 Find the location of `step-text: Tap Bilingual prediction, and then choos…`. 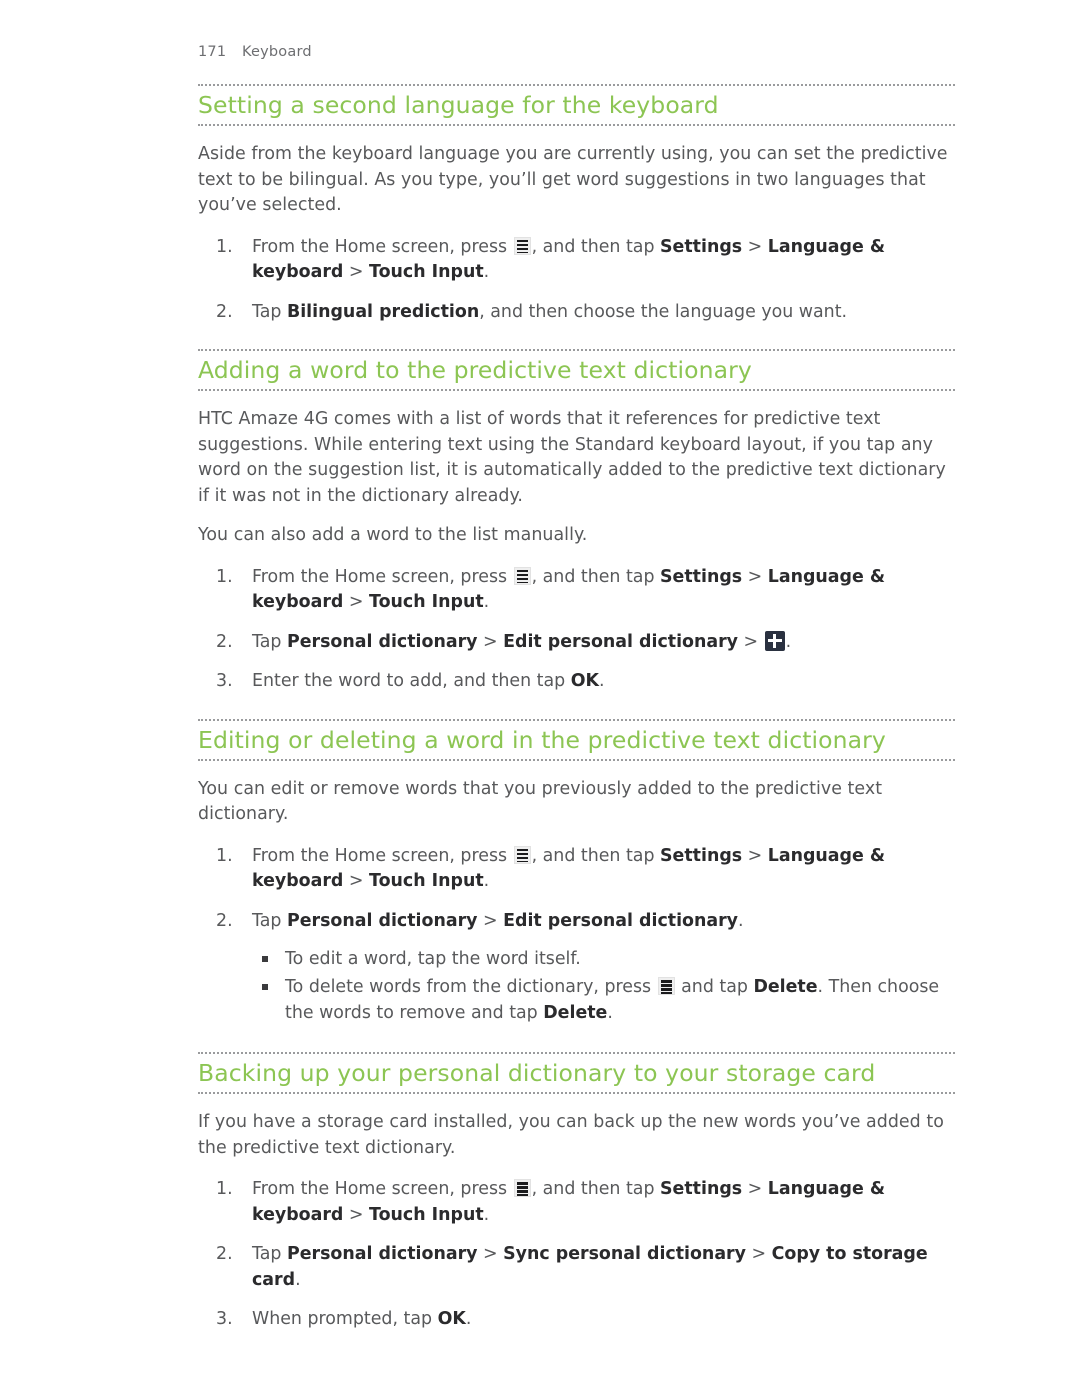

step-text: Tap Bilingual prediction, and then choos… is located at coordinates (549, 312).